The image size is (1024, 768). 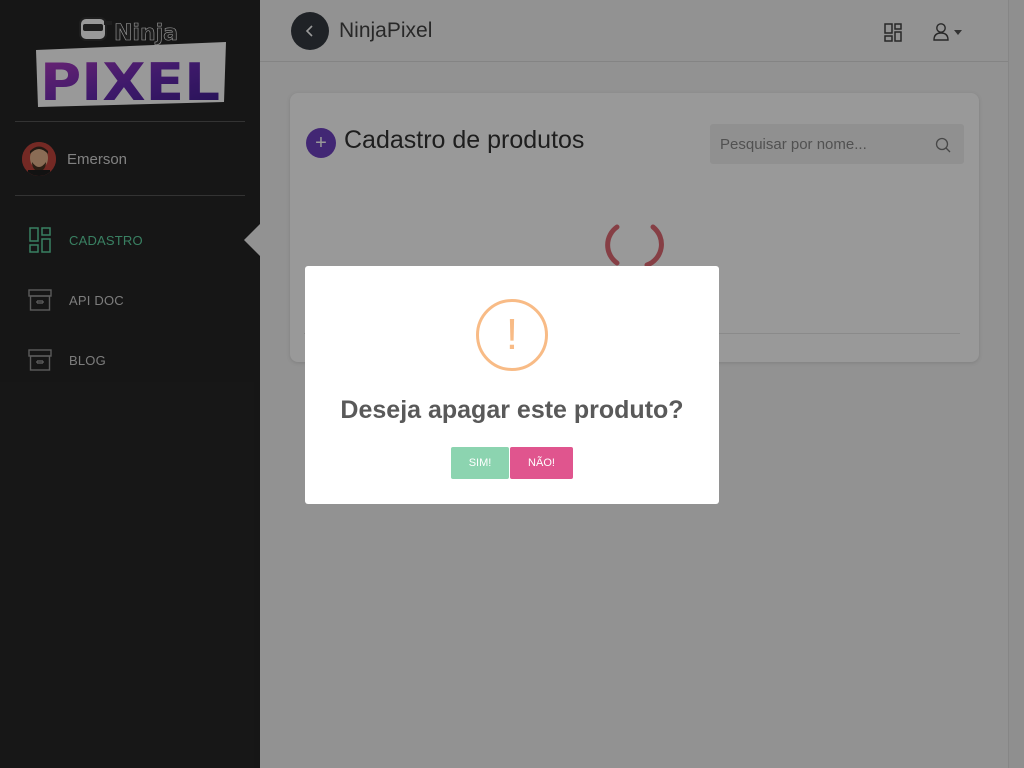 I want to click on cancel-button: NÃO!, so click(x=541, y=463).